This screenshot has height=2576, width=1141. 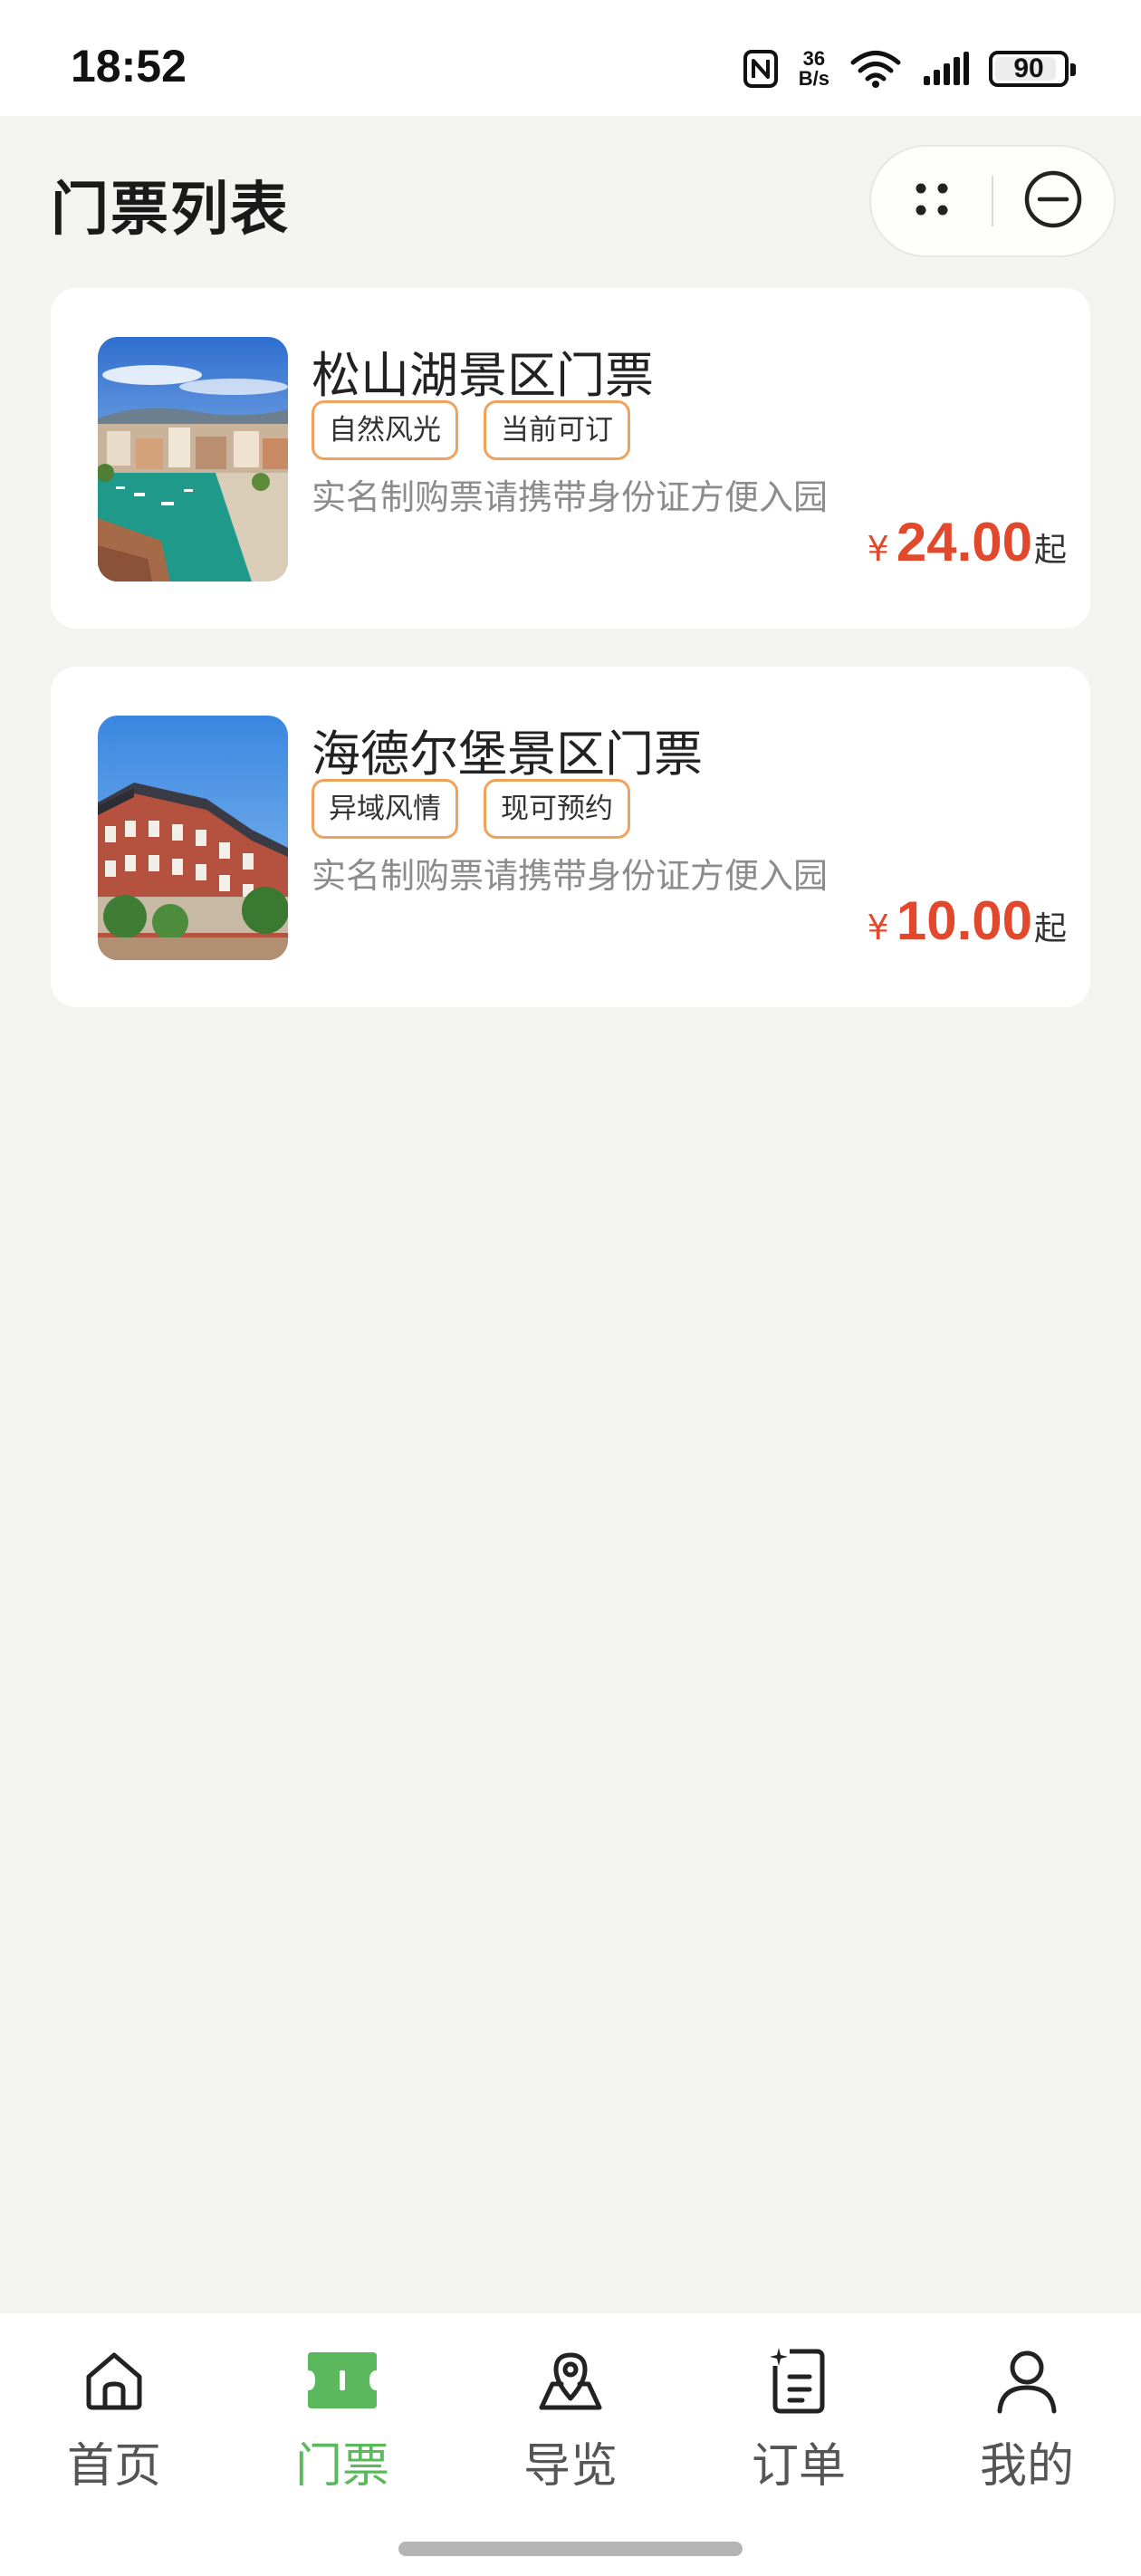 What do you see at coordinates (814, 58) in the screenshot?
I see `net-speed-value: 36` at bounding box center [814, 58].